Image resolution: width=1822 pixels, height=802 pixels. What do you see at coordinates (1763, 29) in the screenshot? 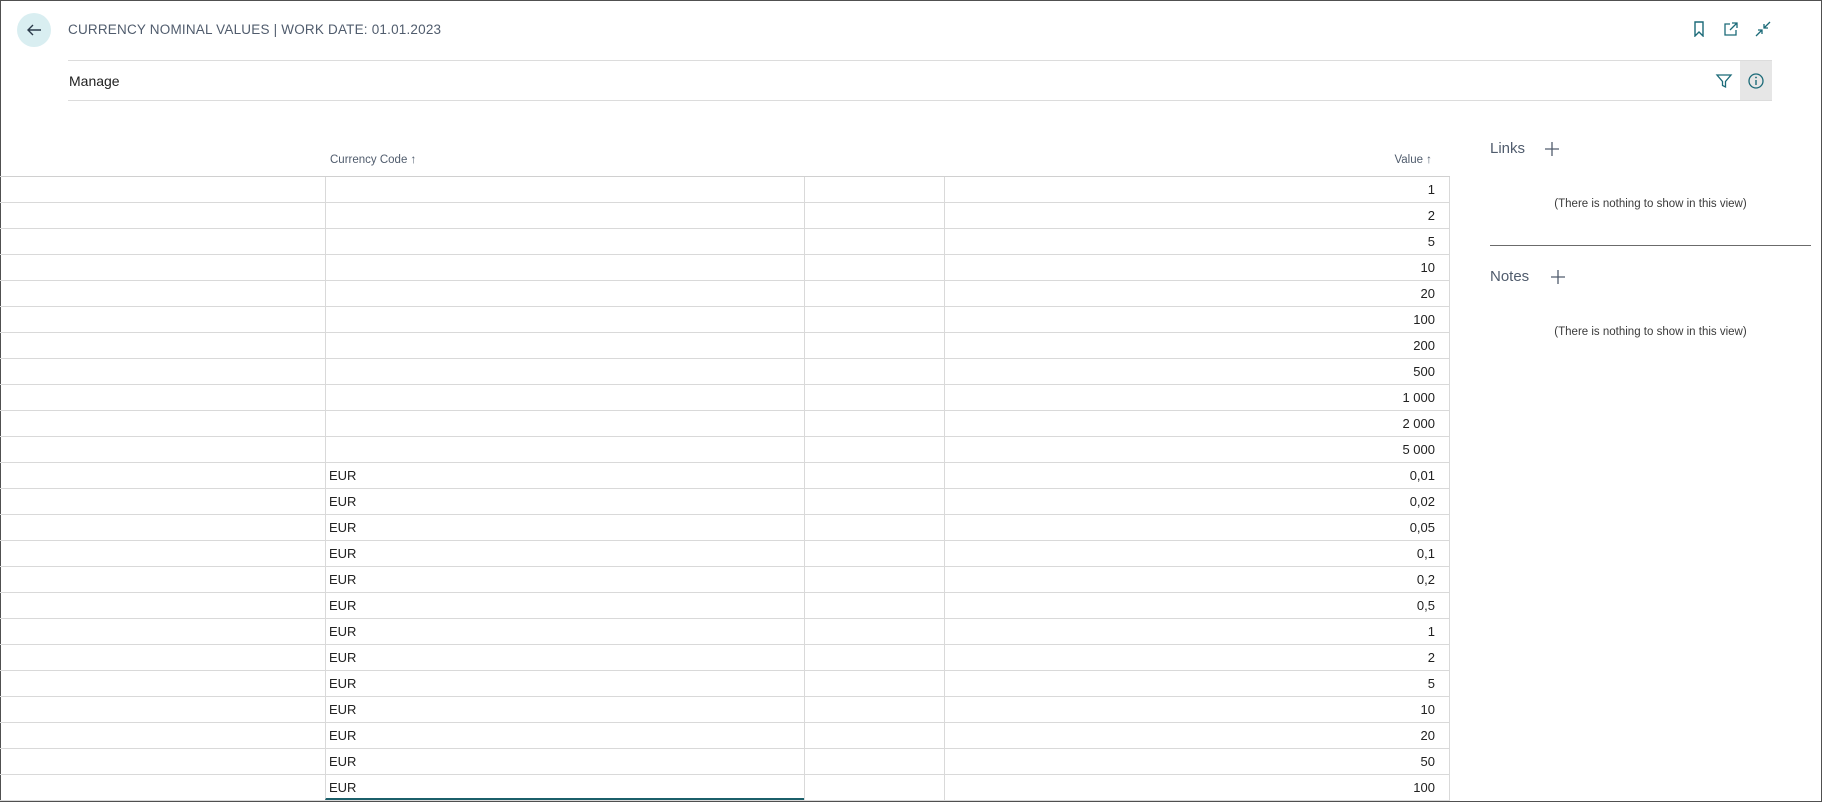
I see `collapse-button` at bounding box center [1763, 29].